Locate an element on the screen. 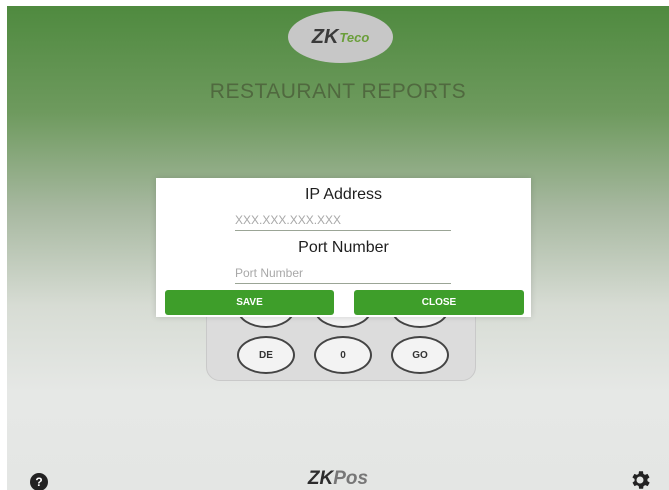 This screenshot has width=669, height=490. ip-address-label: IP Address is located at coordinates (343, 194).